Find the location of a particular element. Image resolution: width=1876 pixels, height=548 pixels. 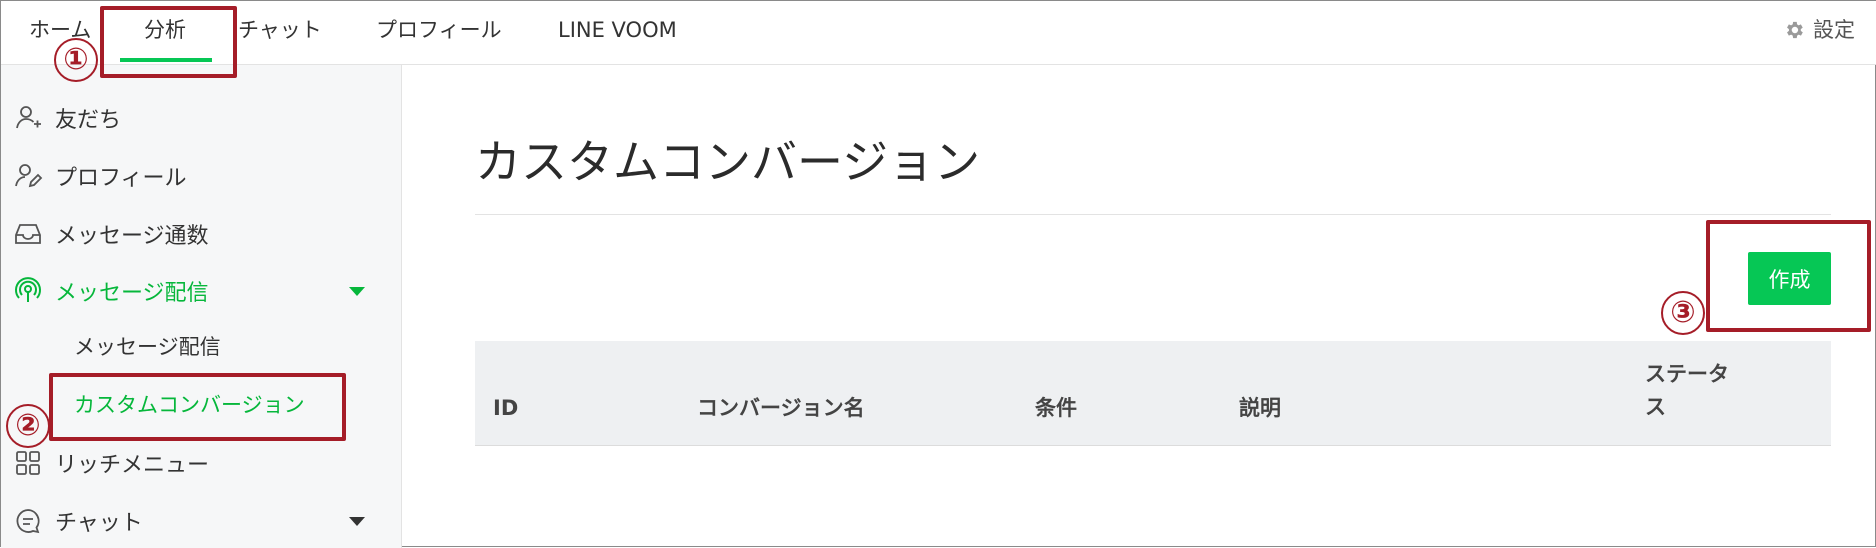

sidebar-subitem-message-delivery: メッセージ配信 is located at coordinates (147, 347).